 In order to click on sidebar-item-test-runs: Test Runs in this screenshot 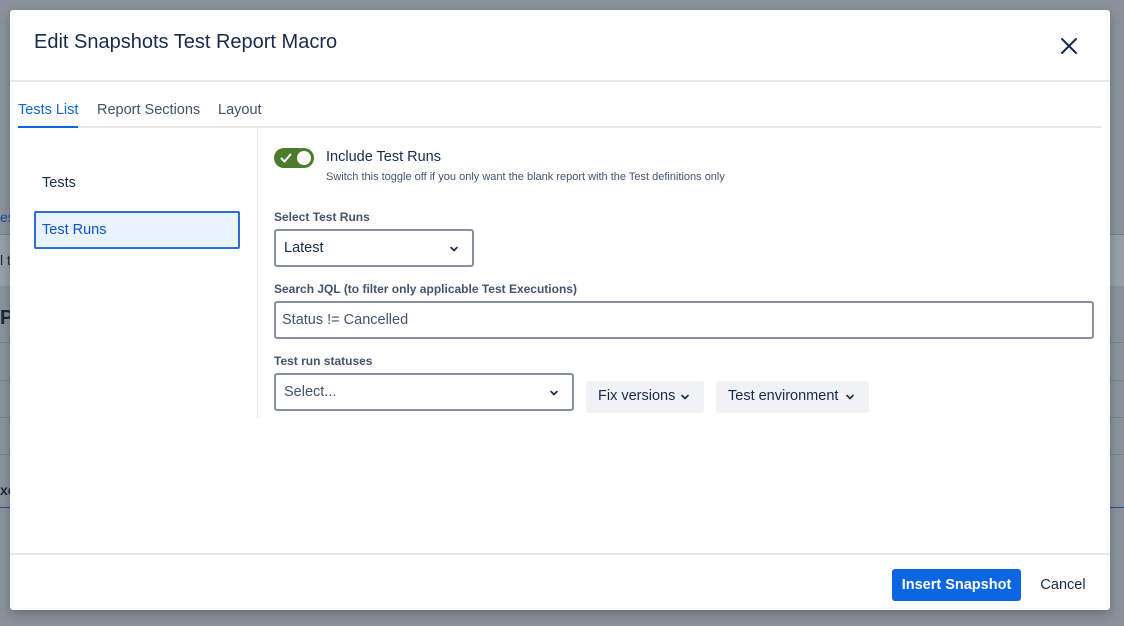, I will do `click(137, 230)`.